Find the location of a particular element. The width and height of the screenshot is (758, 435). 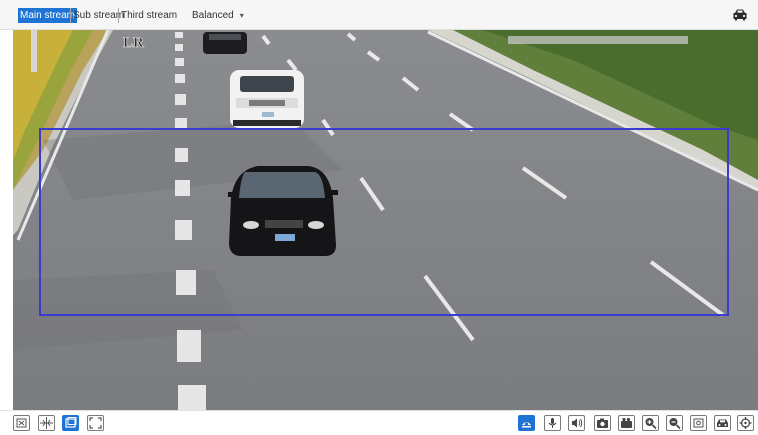

vehicle-white-suv is located at coordinates (267, 99).